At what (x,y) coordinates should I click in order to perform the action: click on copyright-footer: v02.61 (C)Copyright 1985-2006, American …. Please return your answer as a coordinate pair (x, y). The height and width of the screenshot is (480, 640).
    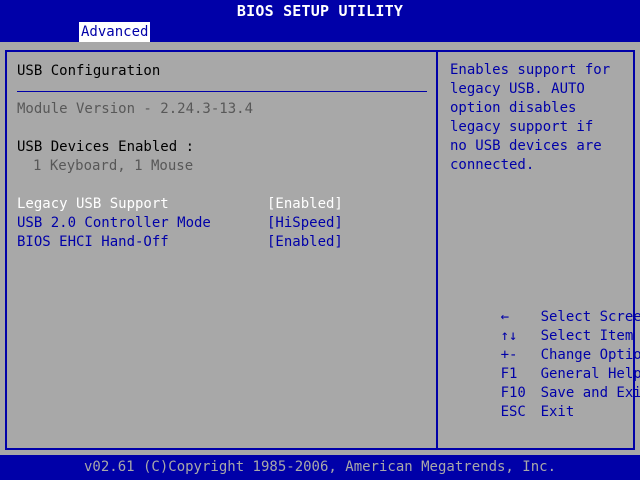
    Looking at the image, I should click on (320, 467).